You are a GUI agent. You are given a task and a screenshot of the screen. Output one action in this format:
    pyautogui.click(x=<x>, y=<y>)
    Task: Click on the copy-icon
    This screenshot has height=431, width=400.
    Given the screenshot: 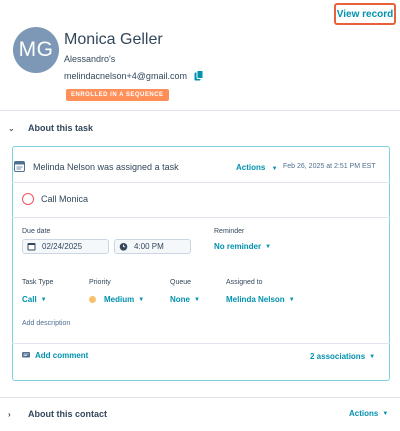 What is the action you would take?
    pyautogui.click(x=199, y=75)
    